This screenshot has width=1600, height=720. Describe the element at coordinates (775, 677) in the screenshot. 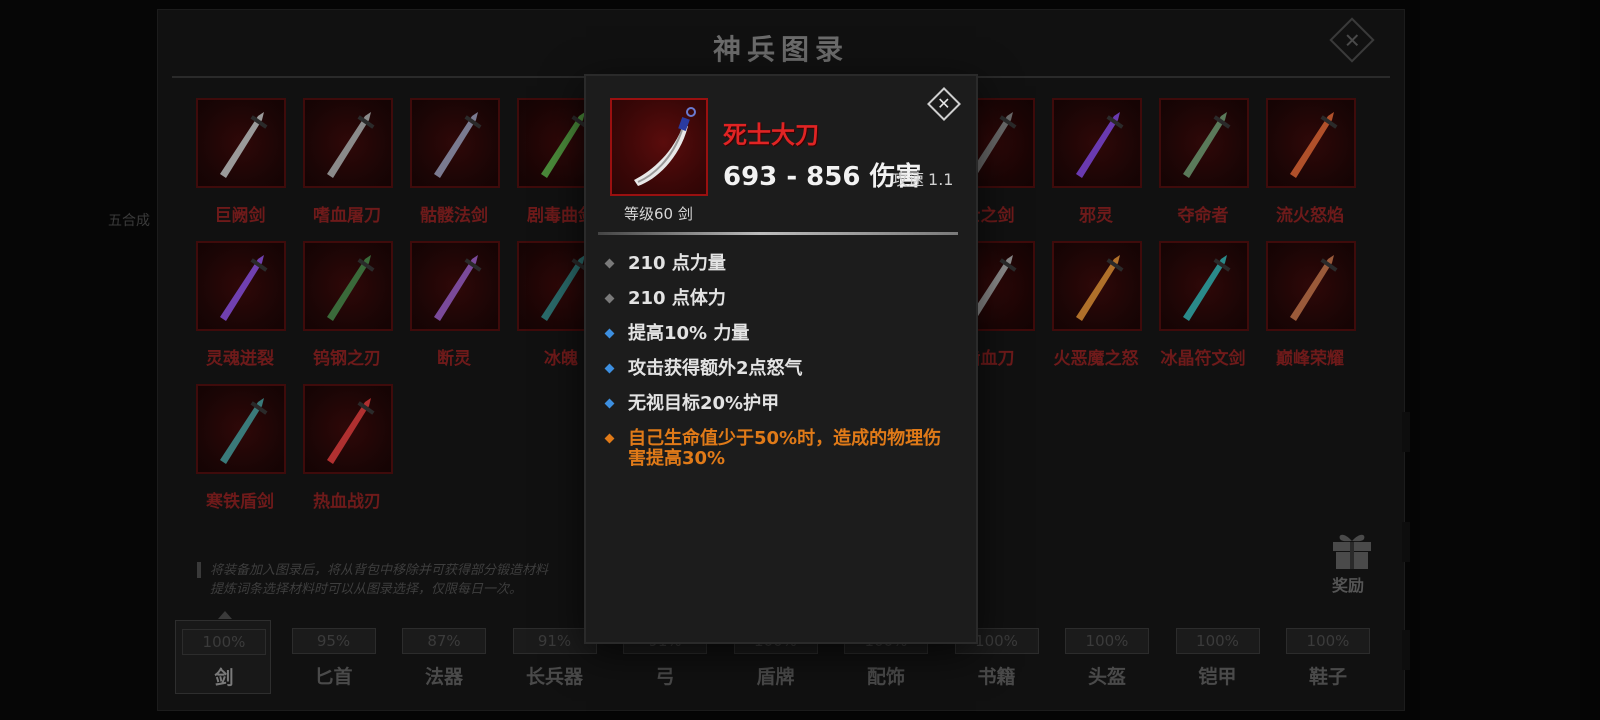

I see `tab-label: 盾牌` at that location.